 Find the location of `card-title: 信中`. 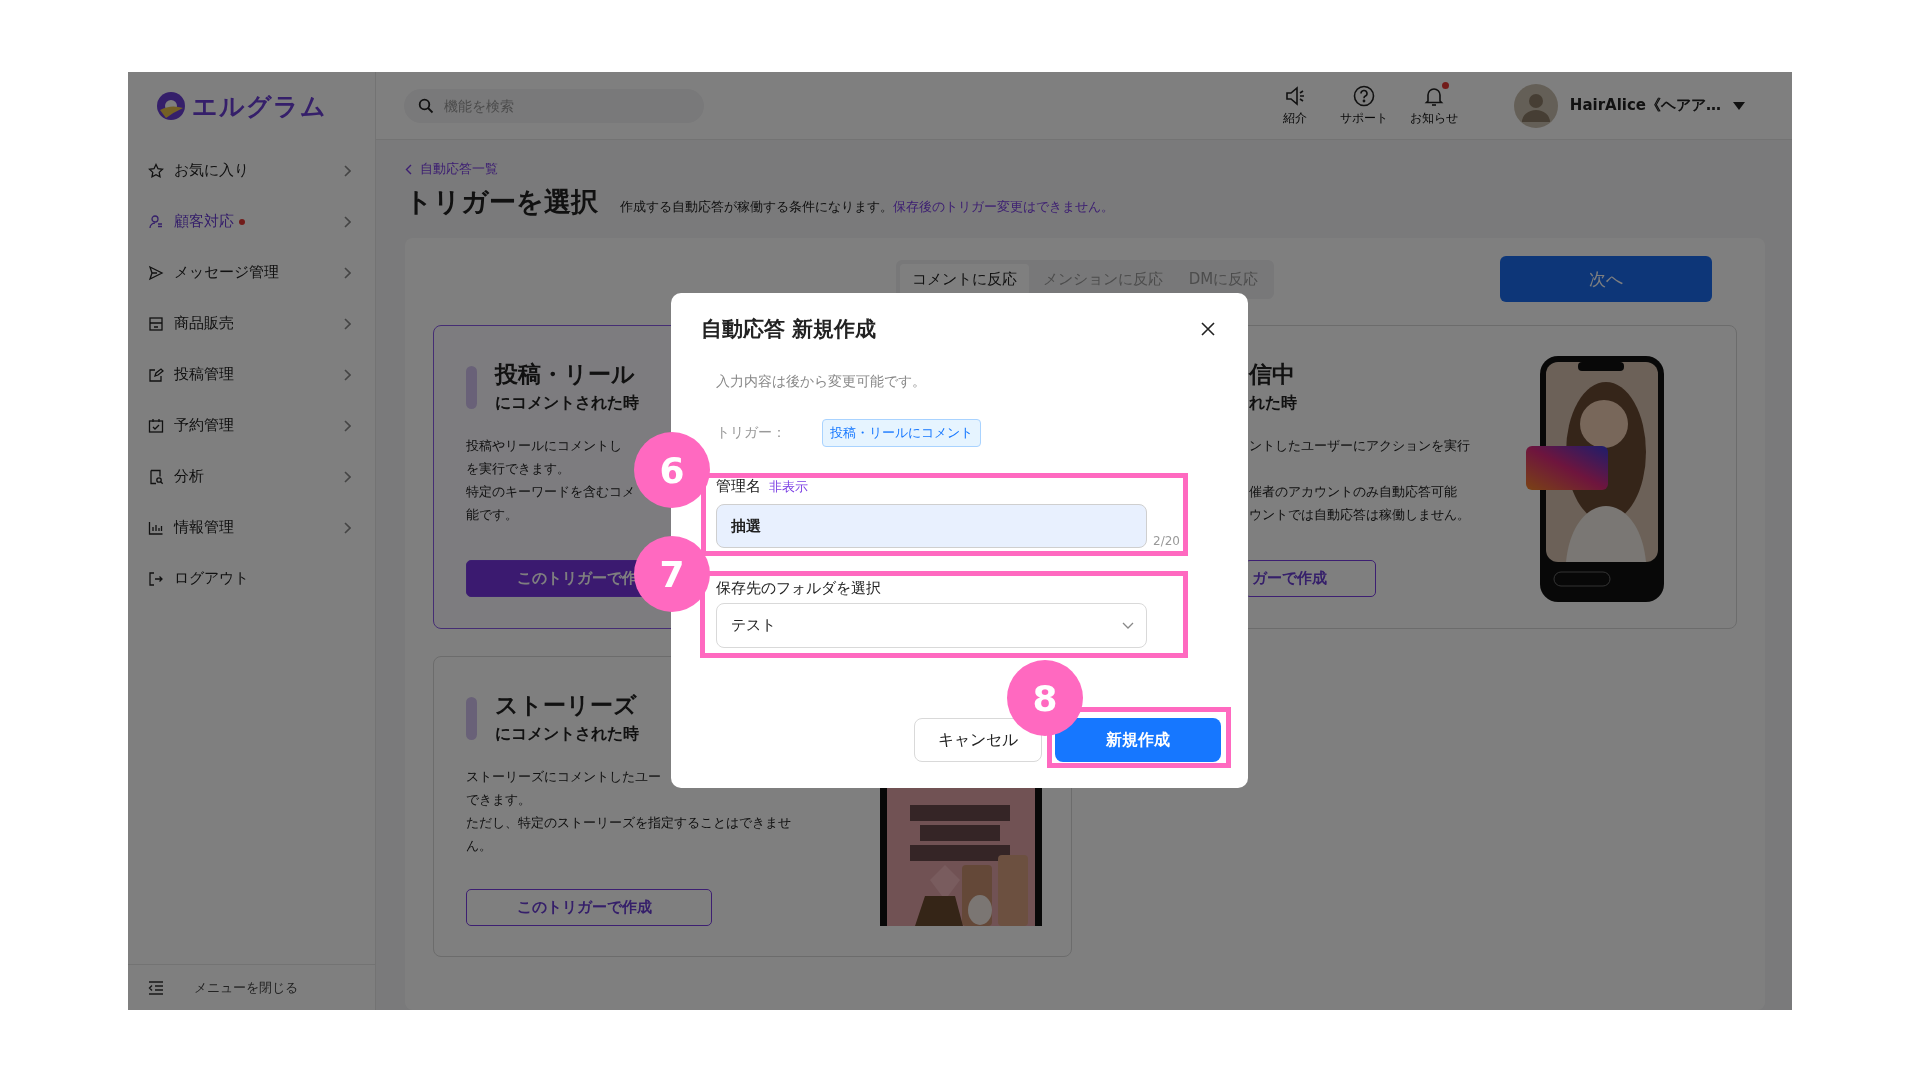

card-title: 信中 is located at coordinates (1272, 374).